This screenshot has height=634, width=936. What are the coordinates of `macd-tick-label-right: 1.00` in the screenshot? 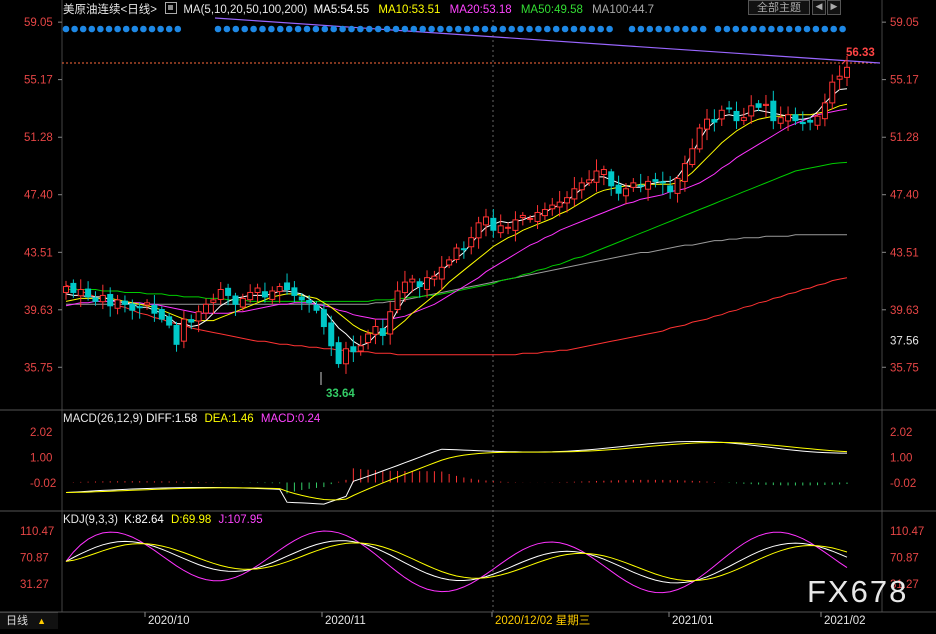 It's located at (901, 459).